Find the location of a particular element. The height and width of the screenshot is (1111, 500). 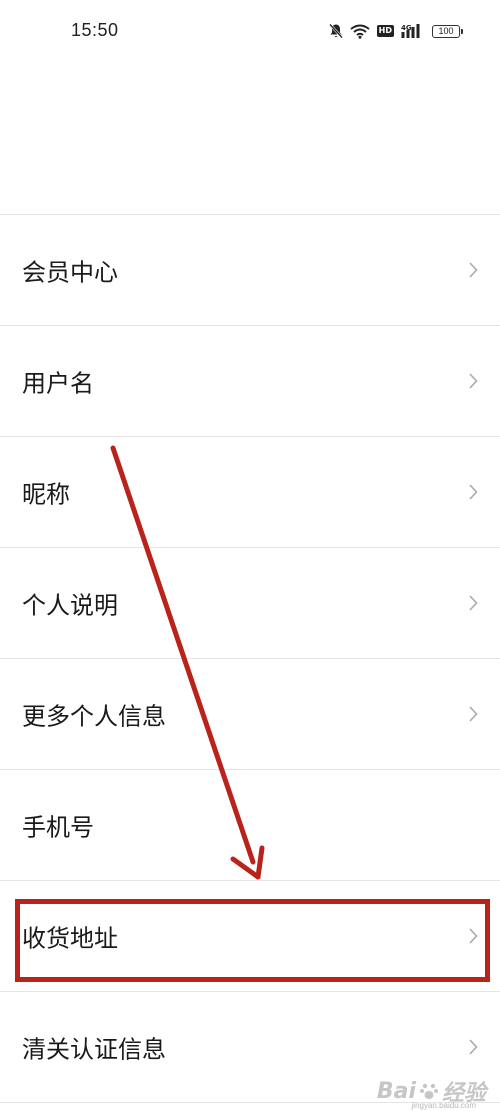

signal-icon: 4G is located at coordinates (413, 31).